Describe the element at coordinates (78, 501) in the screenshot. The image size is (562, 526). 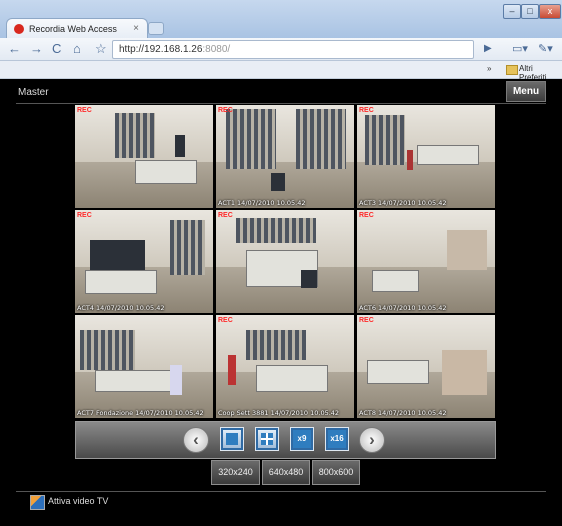
I see `video-tv-link: Attiva video TV` at that location.